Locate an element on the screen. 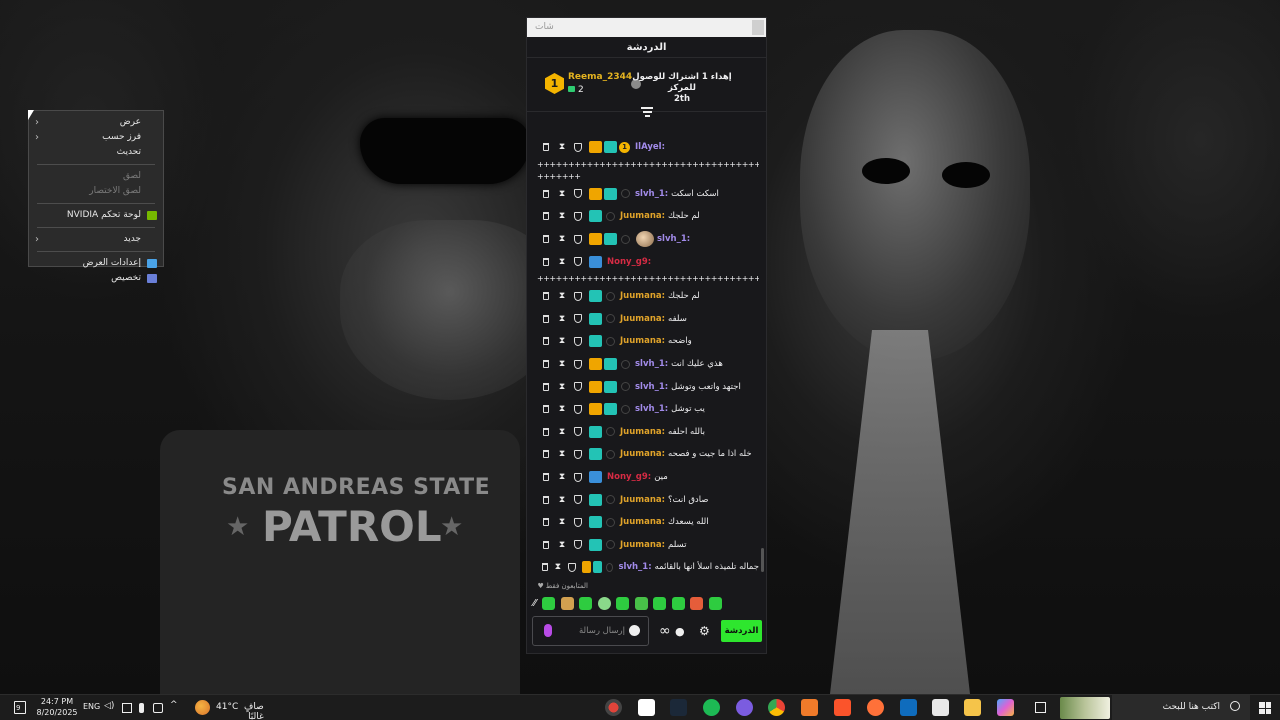 This screenshot has height=720, width=1280. emote-picker-icon: ⁄⁄ is located at coordinates (534, 603).